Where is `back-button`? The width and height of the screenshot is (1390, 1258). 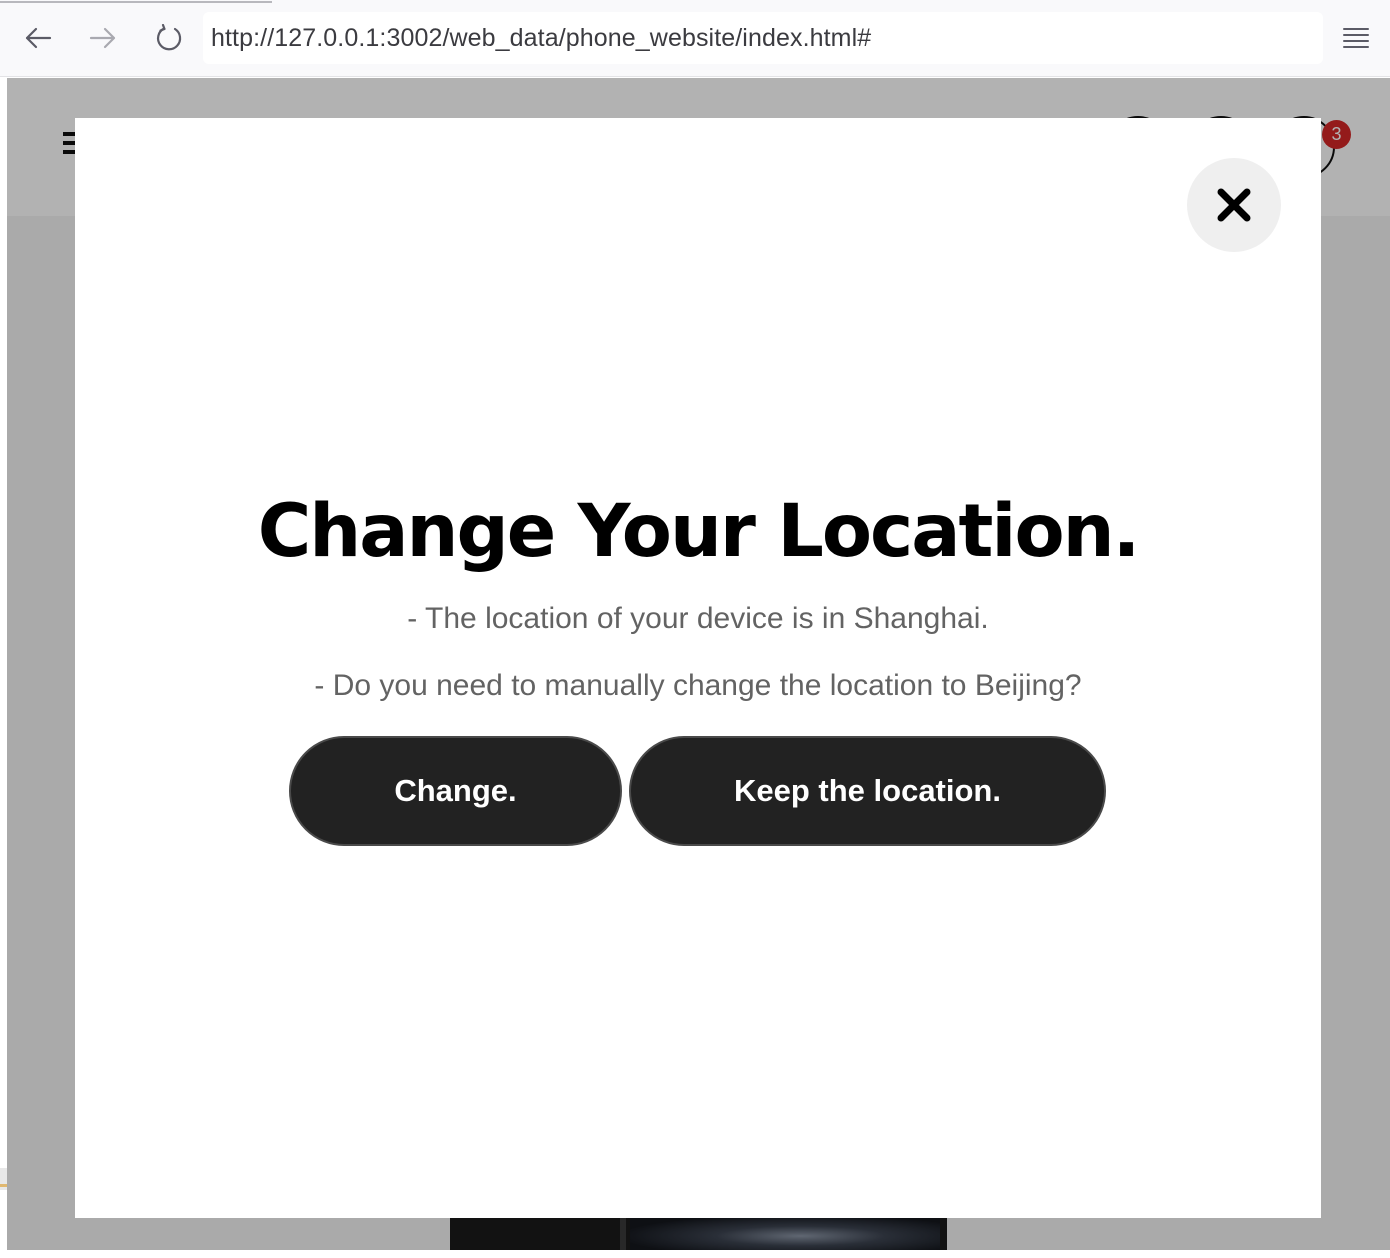 back-button is located at coordinates (38, 38).